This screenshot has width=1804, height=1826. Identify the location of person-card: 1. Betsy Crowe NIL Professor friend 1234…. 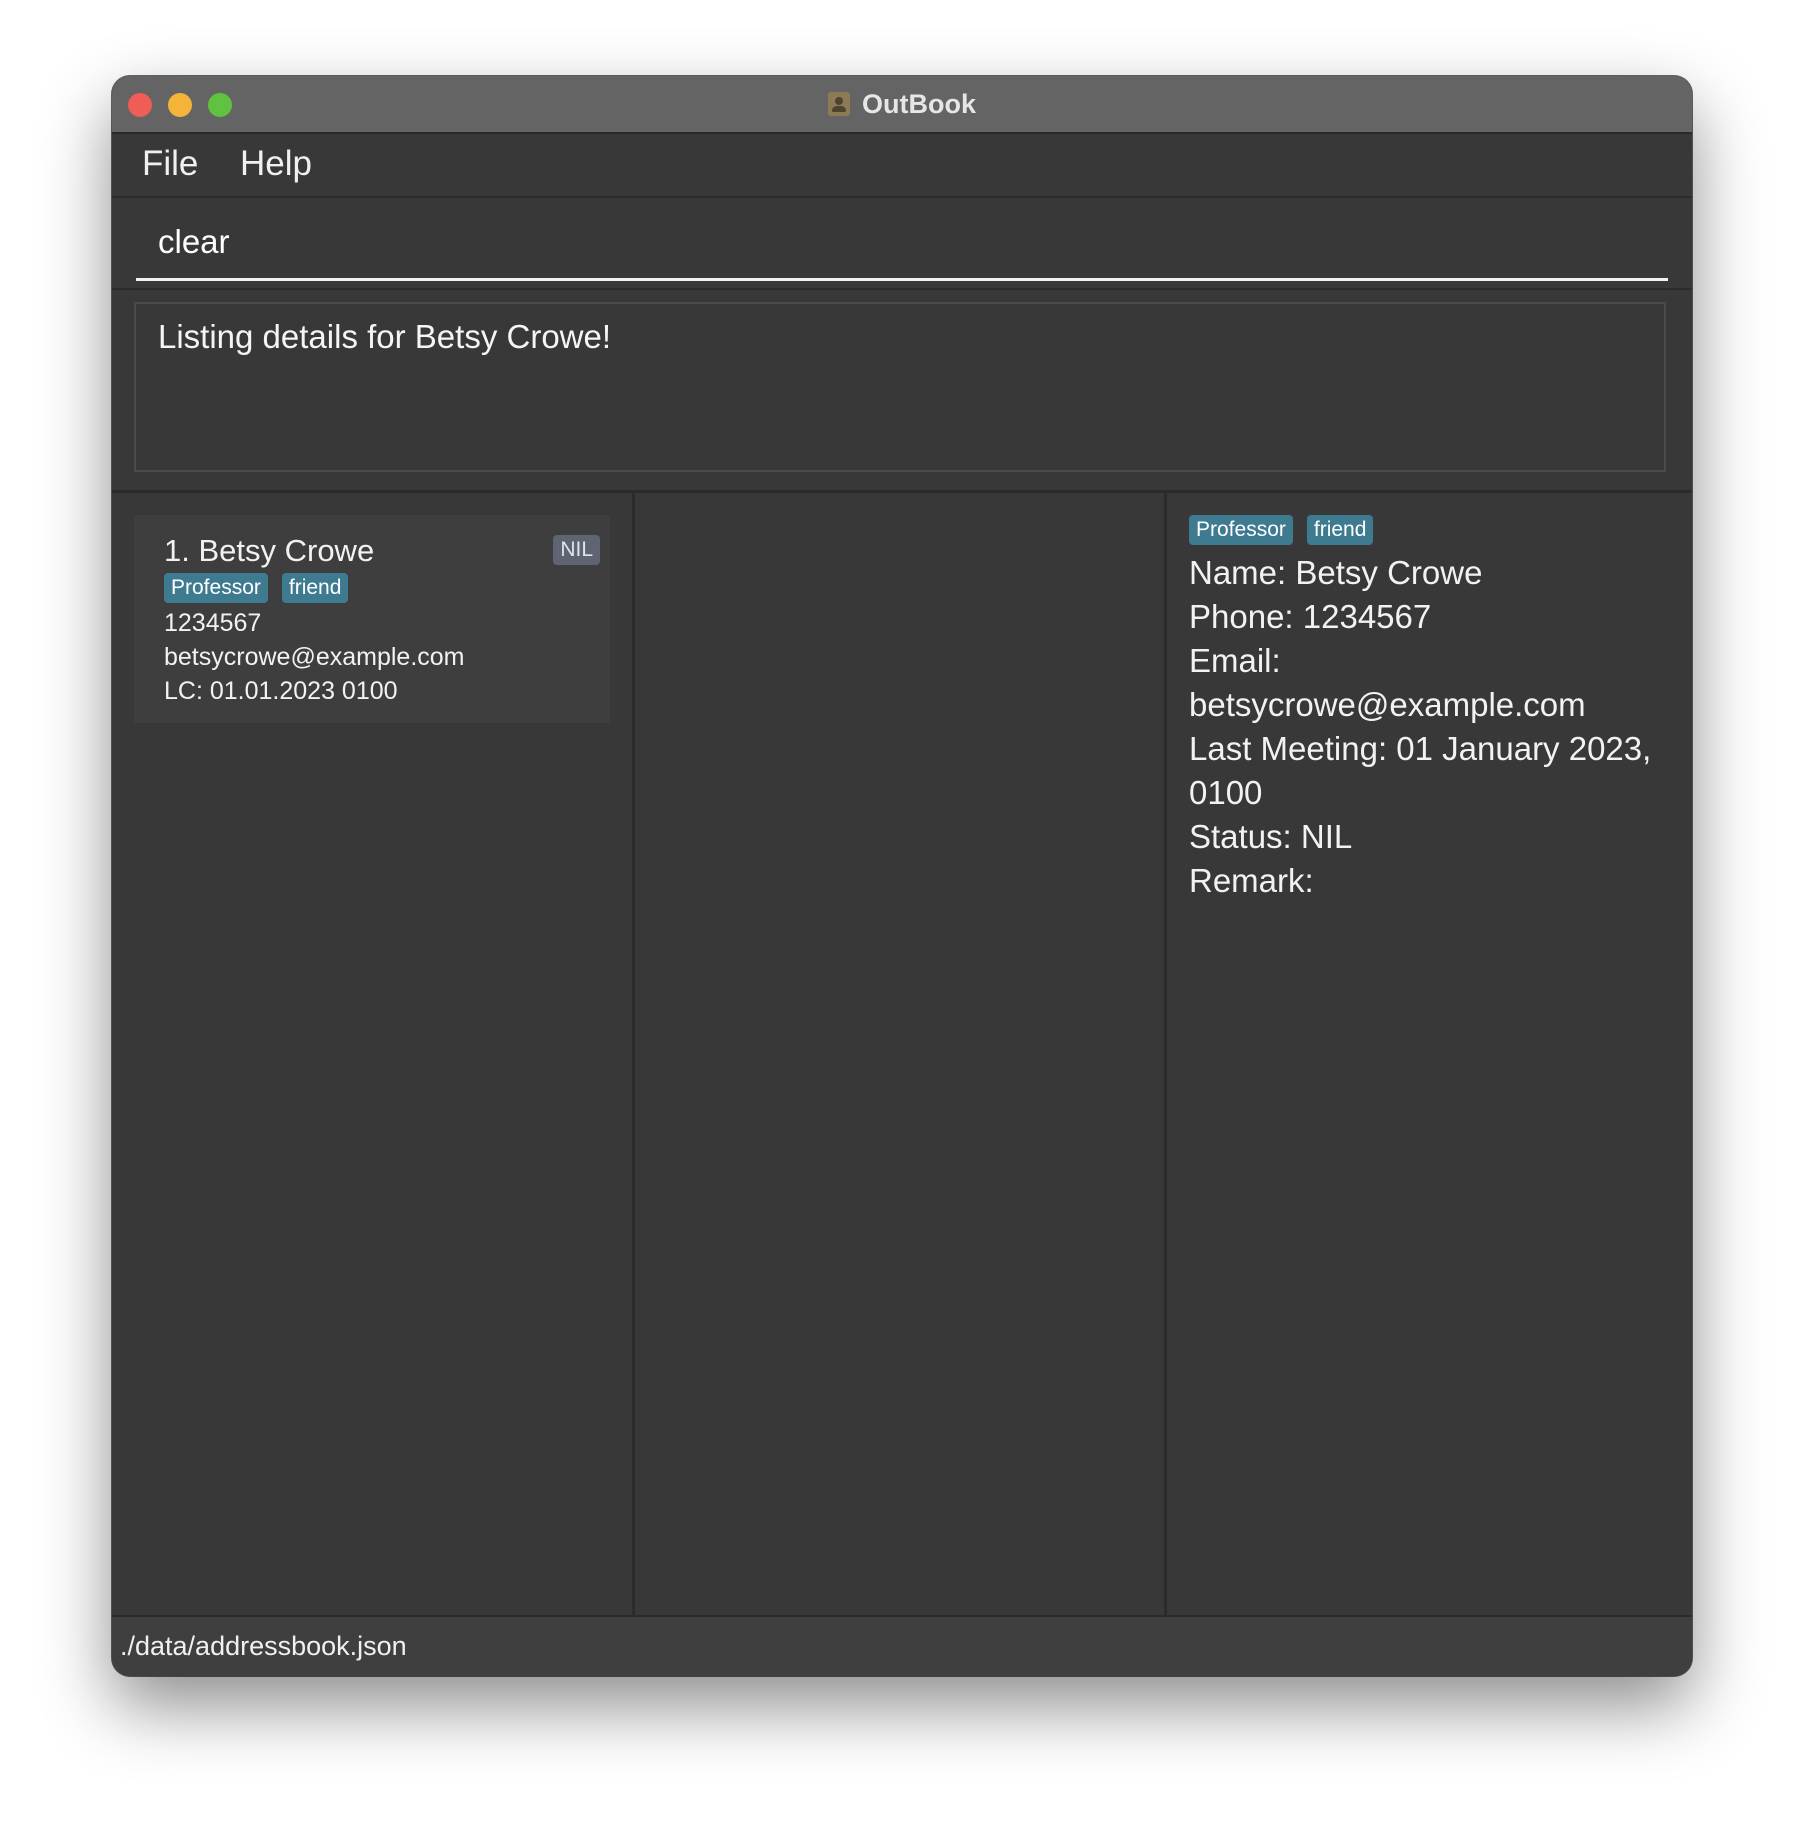
(372, 619).